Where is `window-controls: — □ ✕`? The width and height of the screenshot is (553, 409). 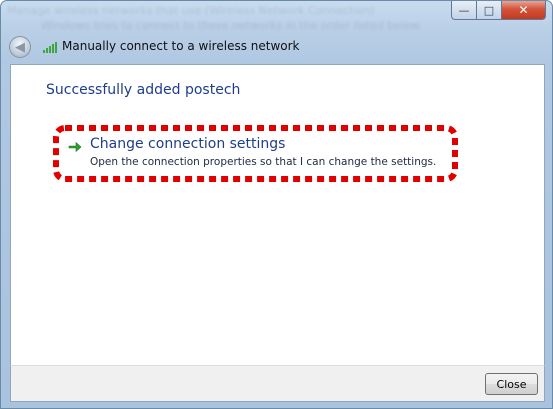
window-controls: — □ ✕ is located at coordinates (498, 10).